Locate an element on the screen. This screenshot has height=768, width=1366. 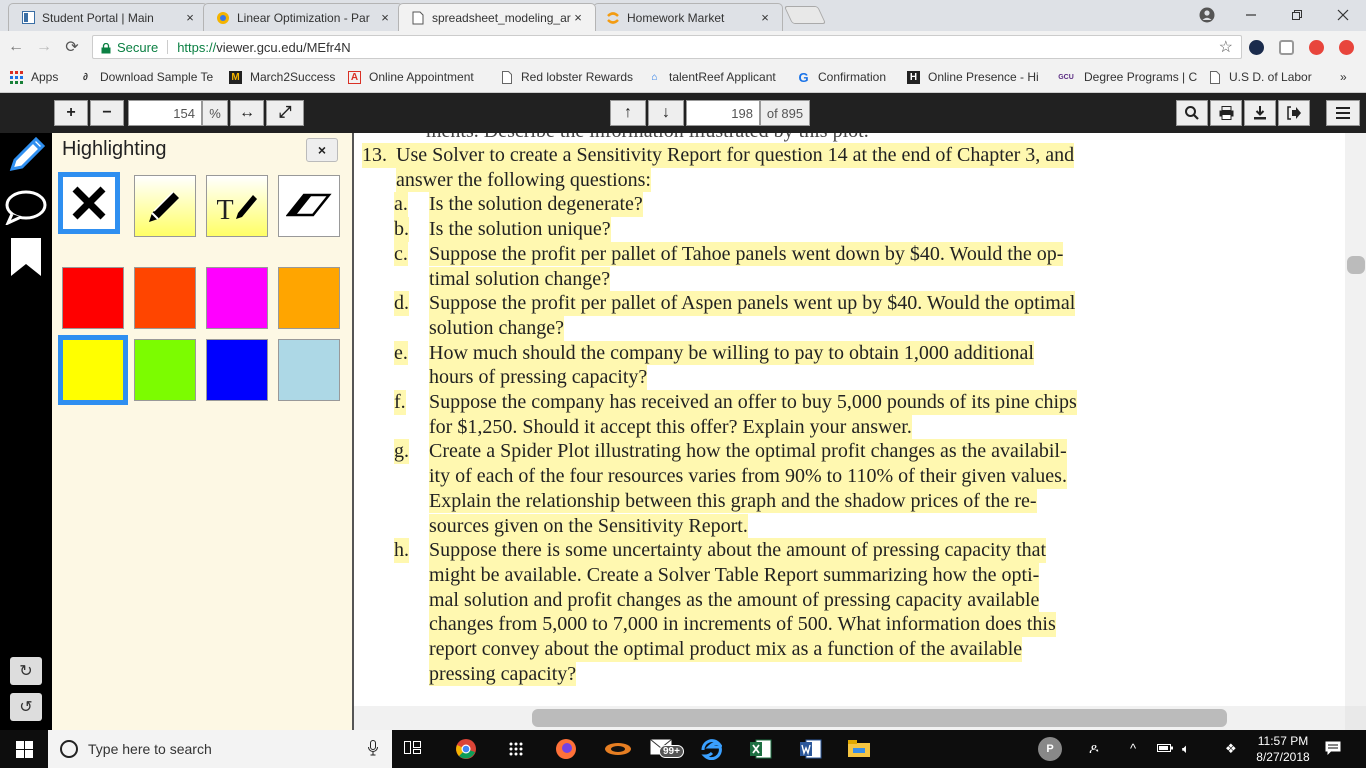
people-icon: ዶ is located at coordinates (1094, 749).